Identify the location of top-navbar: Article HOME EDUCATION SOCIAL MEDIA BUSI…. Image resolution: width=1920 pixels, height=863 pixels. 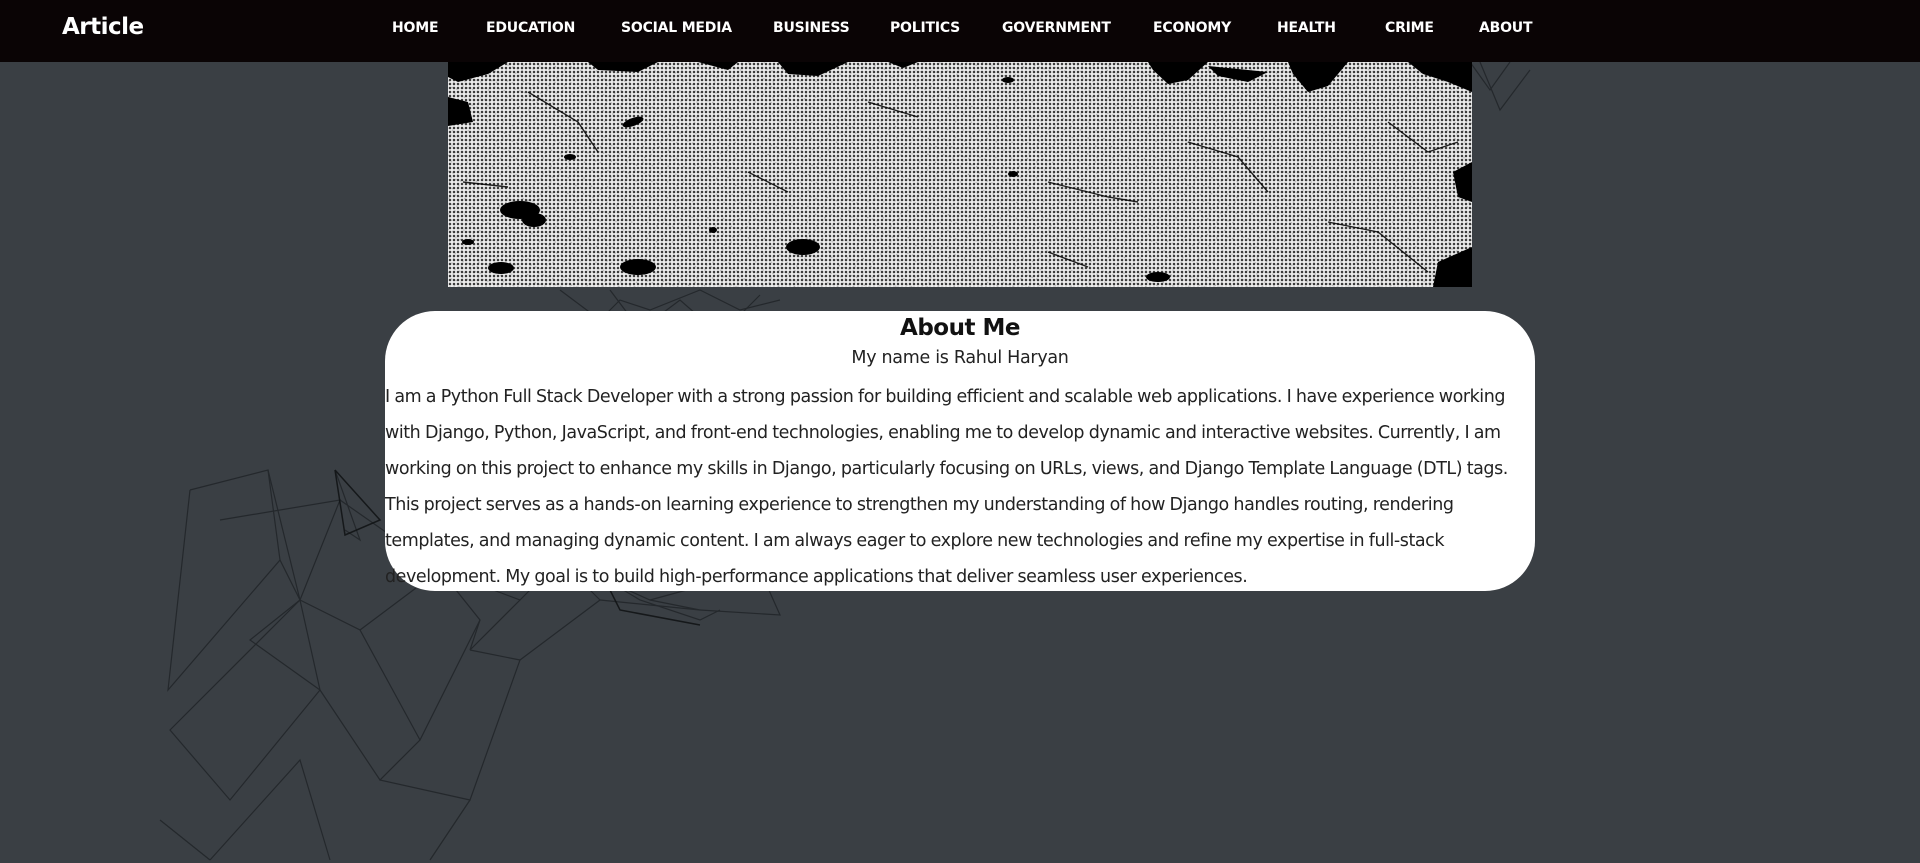
(960, 31).